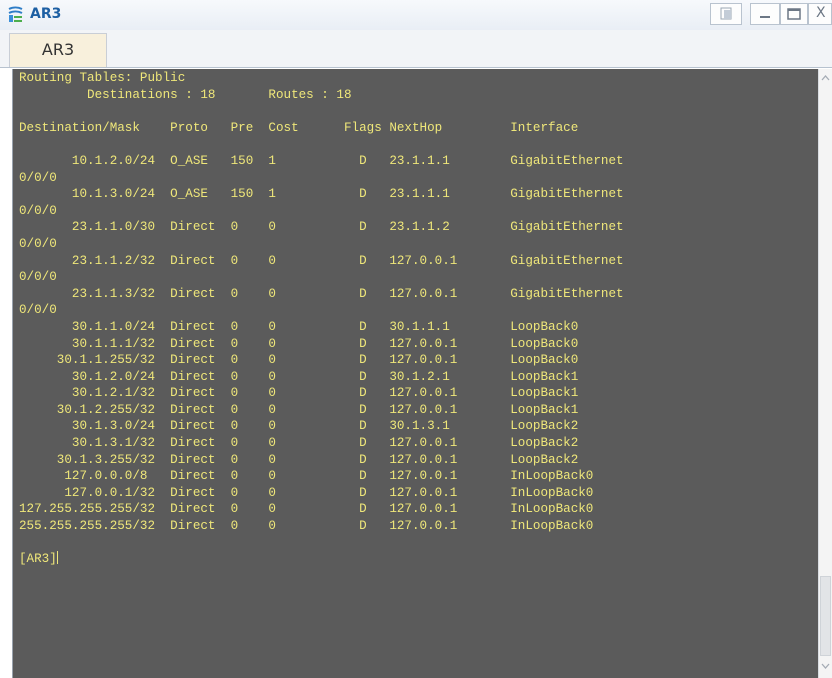  Describe the element at coordinates (825, 373) in the screenshot. I see `vertical-scrollbar` at that location.